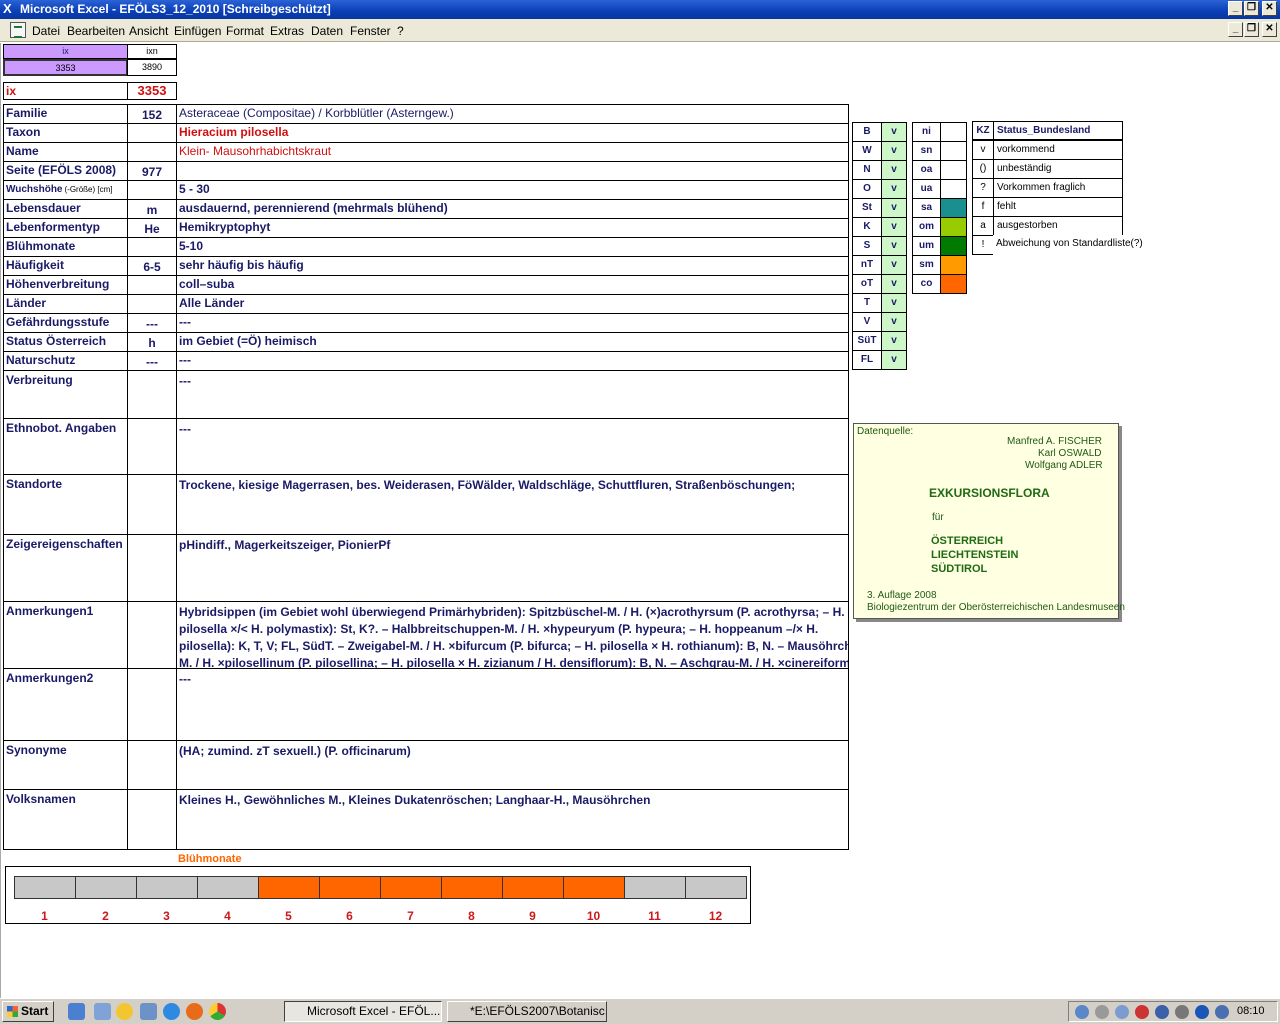  What do you see at coordinates (1182, 1012) in the screenshot?
I see `tray-update-icon` at bounding box center [1182, 1012].